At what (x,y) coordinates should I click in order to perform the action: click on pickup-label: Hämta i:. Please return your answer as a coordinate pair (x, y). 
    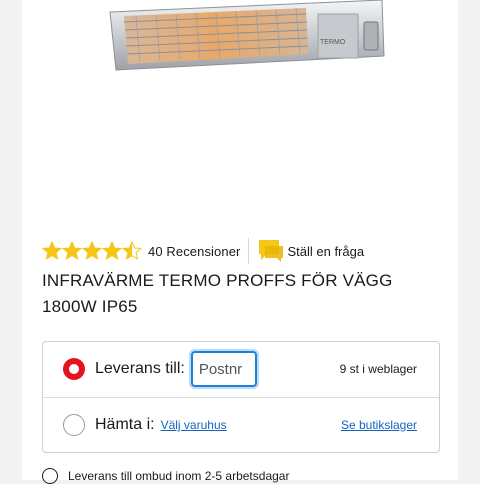
    Looking at the image, I should click on (125, 424).